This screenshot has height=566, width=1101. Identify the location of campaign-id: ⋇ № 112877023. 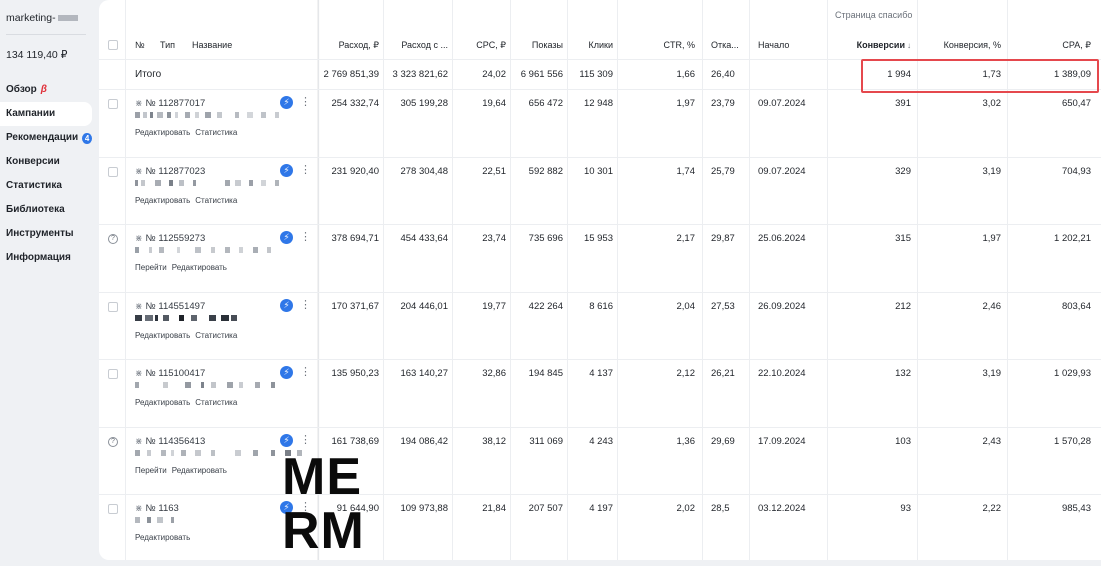
(170, 171).